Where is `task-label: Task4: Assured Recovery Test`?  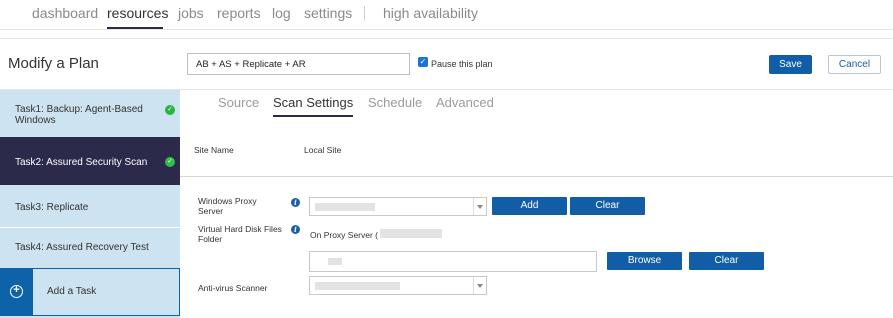
task-label: Task4: Assured Recovery Test is located at coordinates (82, 247).